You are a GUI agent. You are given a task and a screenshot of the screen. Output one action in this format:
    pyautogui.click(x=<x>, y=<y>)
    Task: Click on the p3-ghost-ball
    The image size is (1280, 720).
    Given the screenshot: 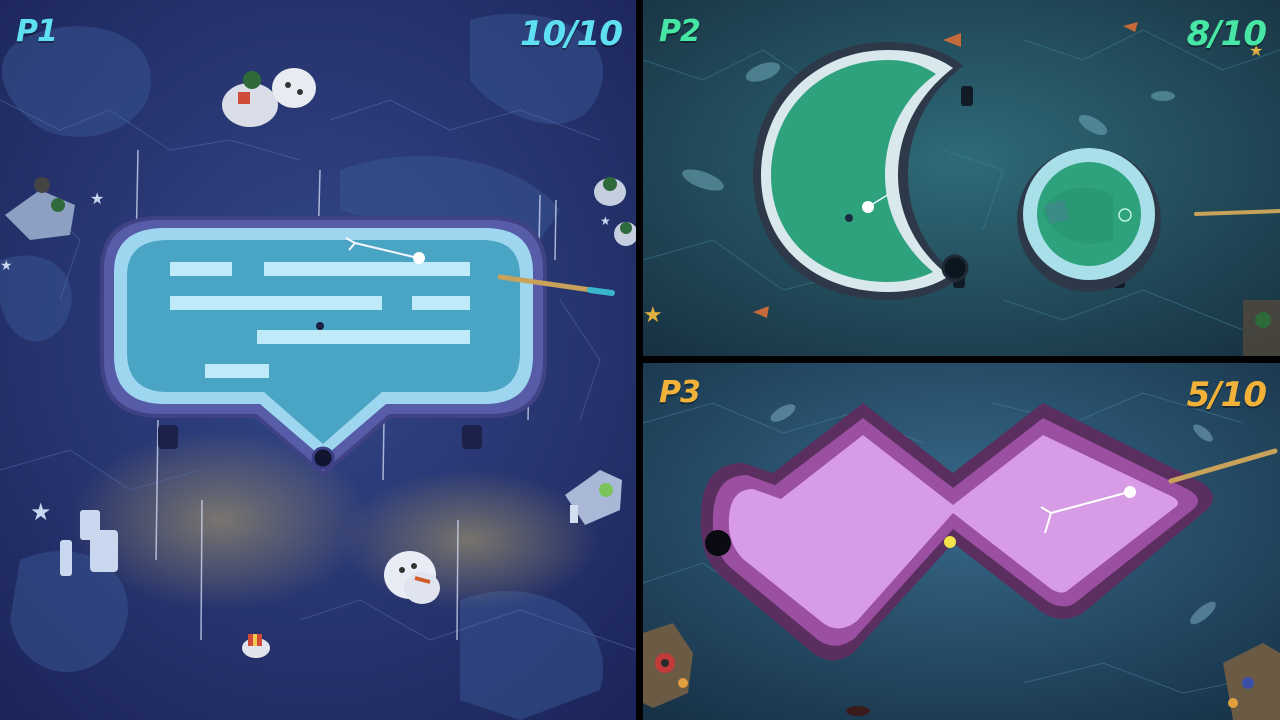 What is the action you would take?
    pyautogui.click(x=950, y=542)
    